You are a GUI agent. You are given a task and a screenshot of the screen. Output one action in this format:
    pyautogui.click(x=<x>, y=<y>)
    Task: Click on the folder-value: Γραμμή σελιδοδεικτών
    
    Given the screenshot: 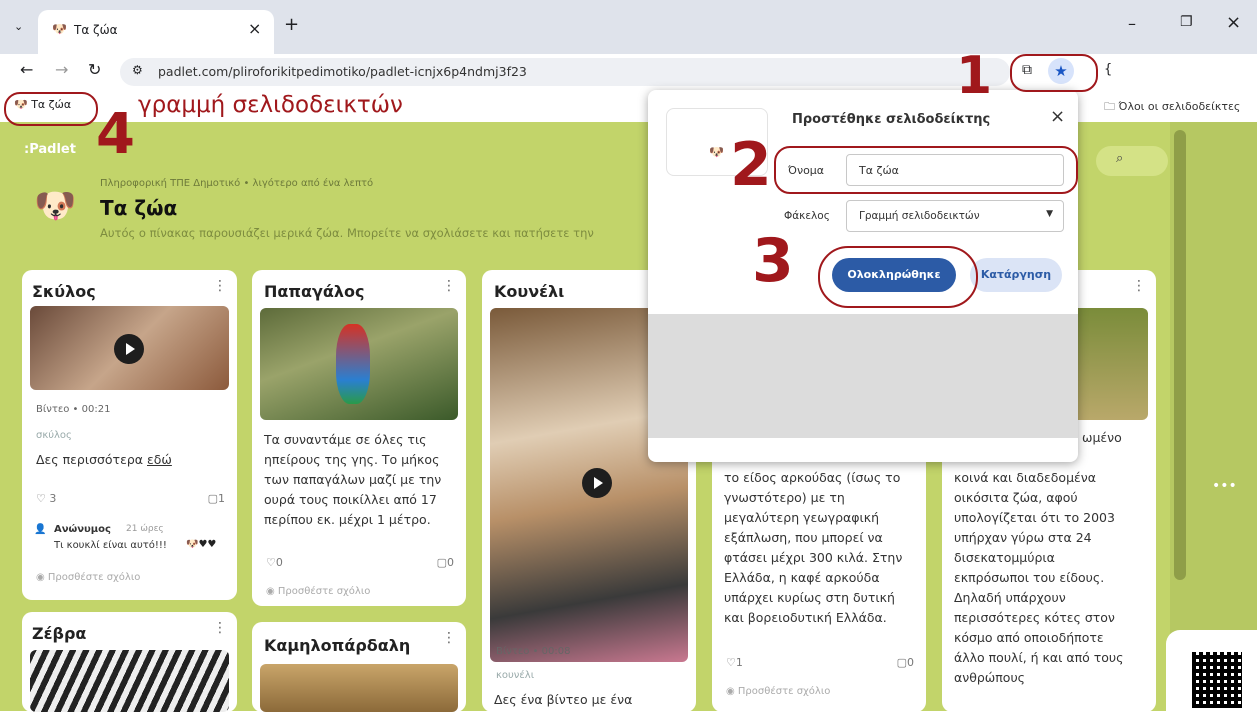 What is the action you would take?
    pyautogui.click(x=919, y=216)
    